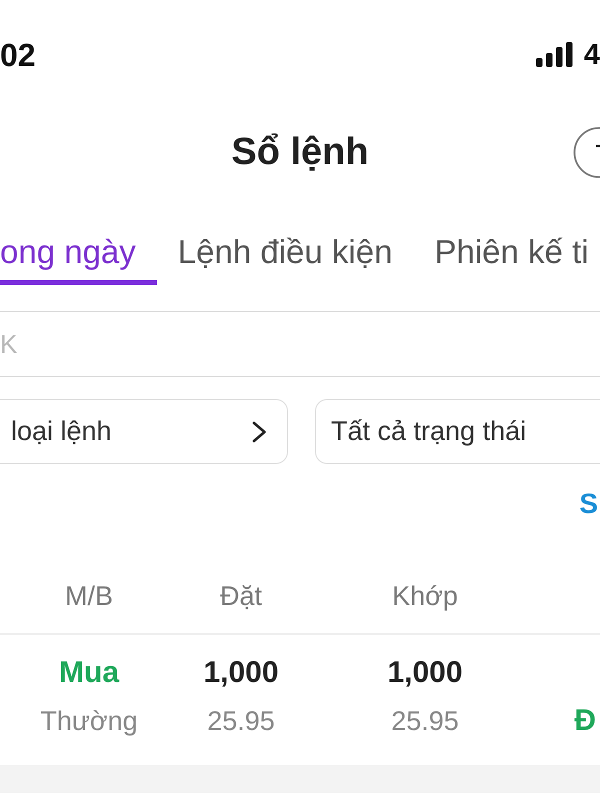  What do you see at coordinates (88, 596) in the screenshot?
I see `column-header: M/B` at bounding box center [88, 596].